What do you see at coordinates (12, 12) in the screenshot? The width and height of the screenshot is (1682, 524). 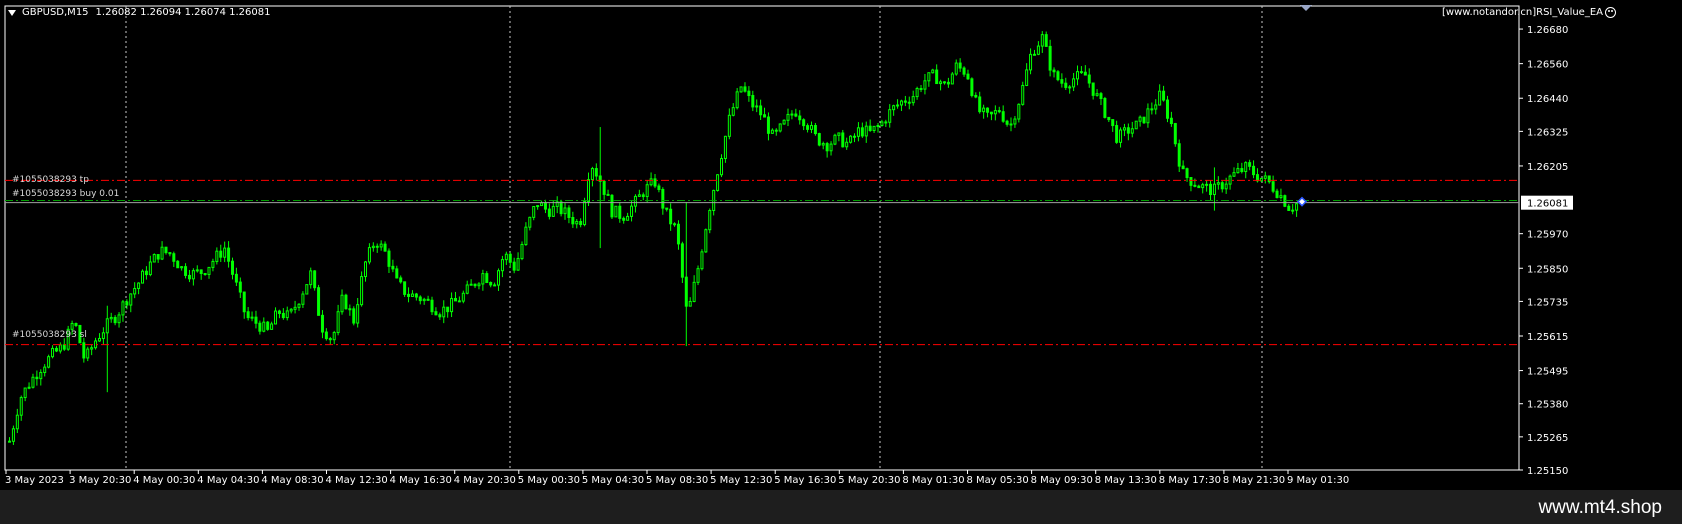 I see `dropdown-triangle-icon` at bounding box center [12, 12].